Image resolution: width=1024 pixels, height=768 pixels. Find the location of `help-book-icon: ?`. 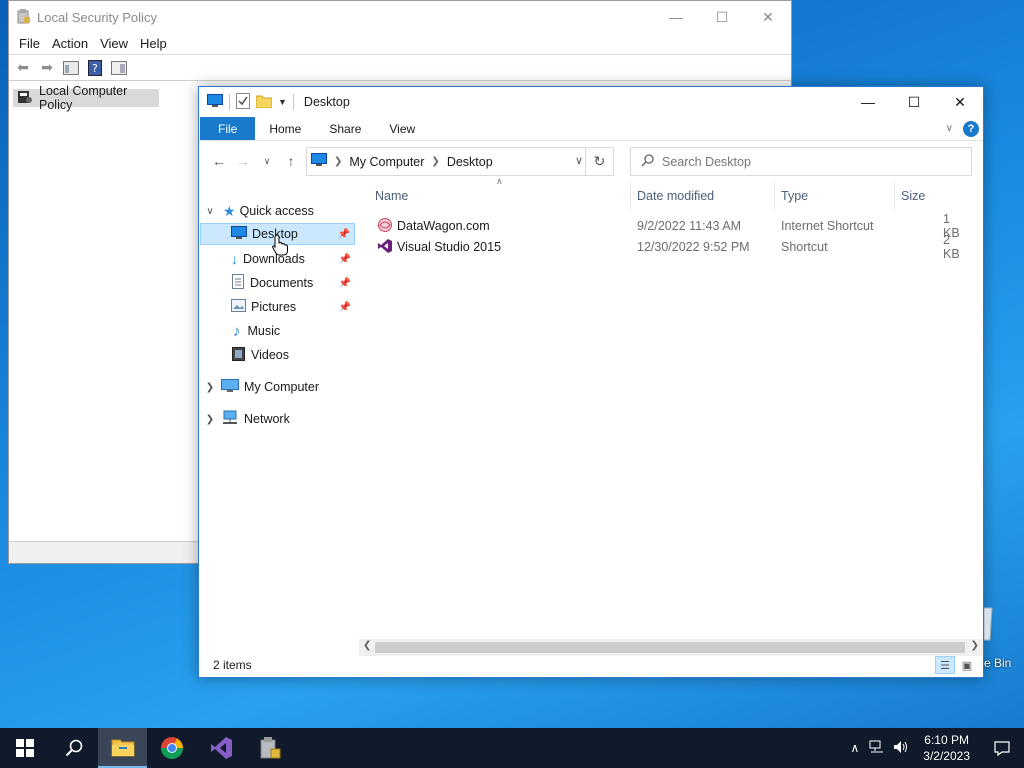

help-book-icon: ? is located at coordinates (95, 68).